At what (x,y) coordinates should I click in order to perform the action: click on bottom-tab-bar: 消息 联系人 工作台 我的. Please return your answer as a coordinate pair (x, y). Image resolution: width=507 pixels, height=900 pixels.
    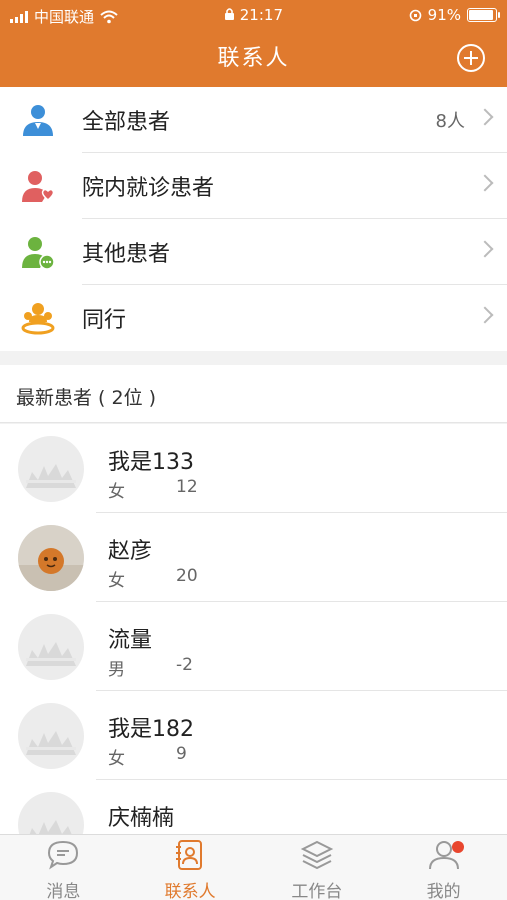
    Looking at the image, I should click on (253, 867).